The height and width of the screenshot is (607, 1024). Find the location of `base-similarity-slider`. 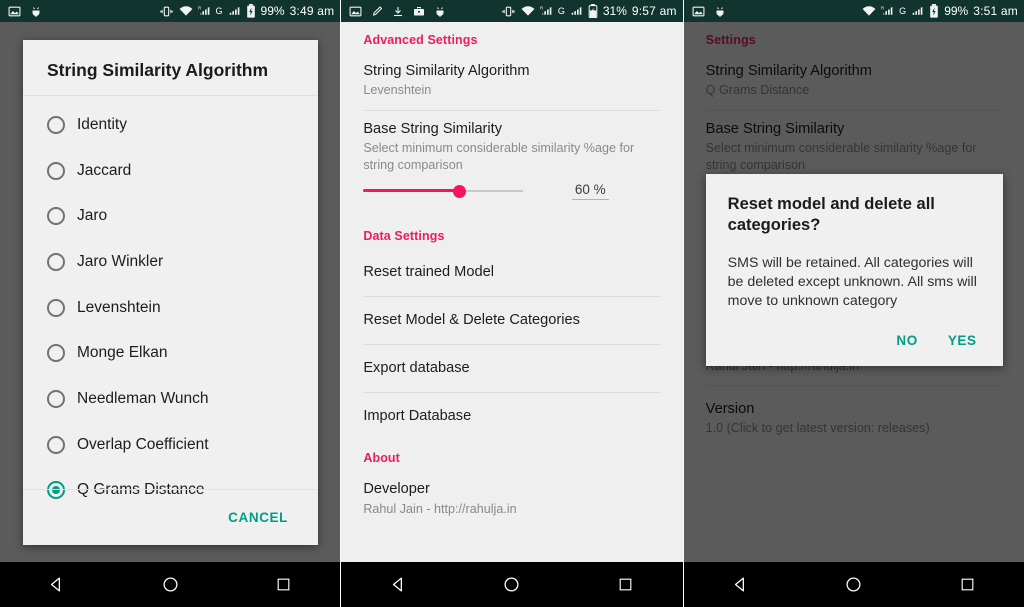

base-similarity-slider is located at coordinates (443, 191).